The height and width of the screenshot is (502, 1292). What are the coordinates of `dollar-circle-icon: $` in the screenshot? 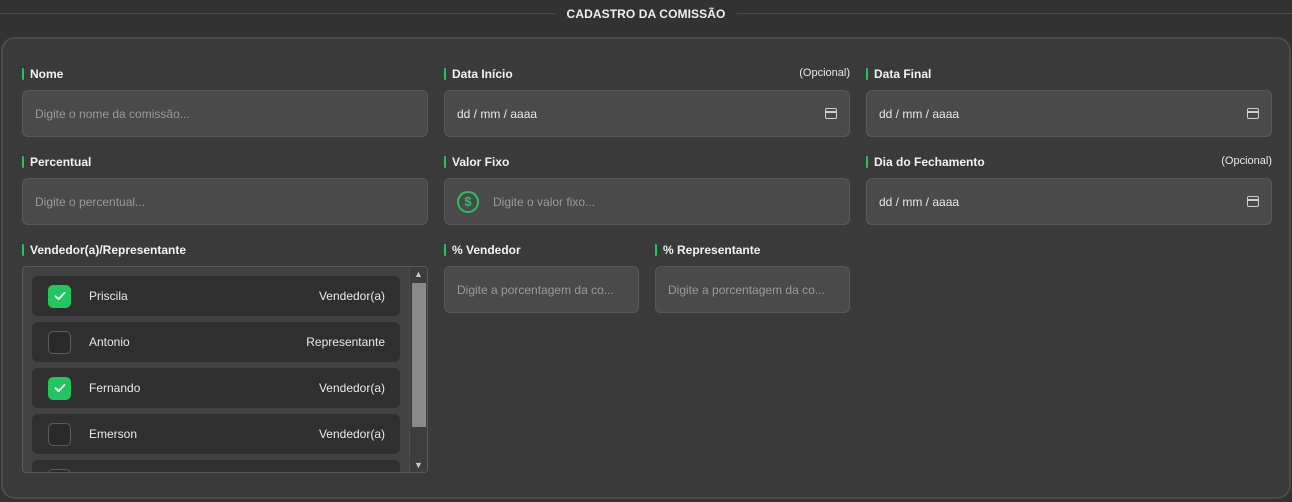 It's located at (468, 201).